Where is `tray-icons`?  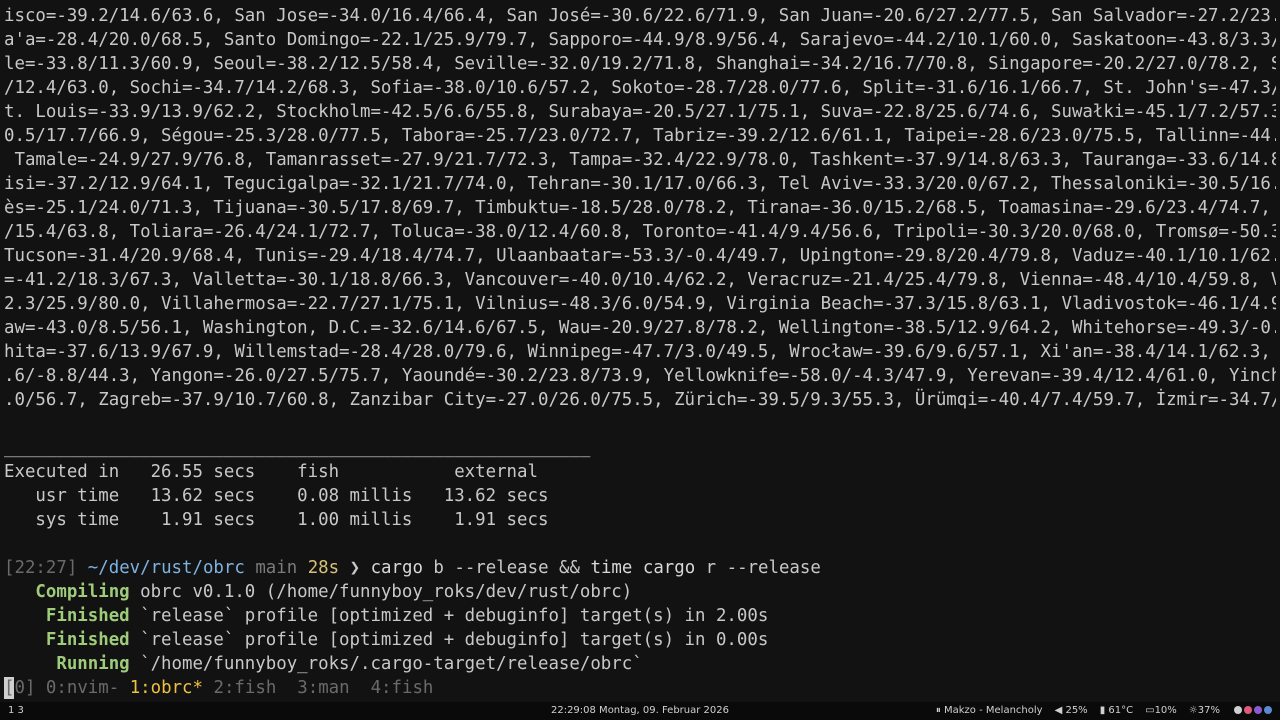 tray-icons is located at coordinates (1252, 711).